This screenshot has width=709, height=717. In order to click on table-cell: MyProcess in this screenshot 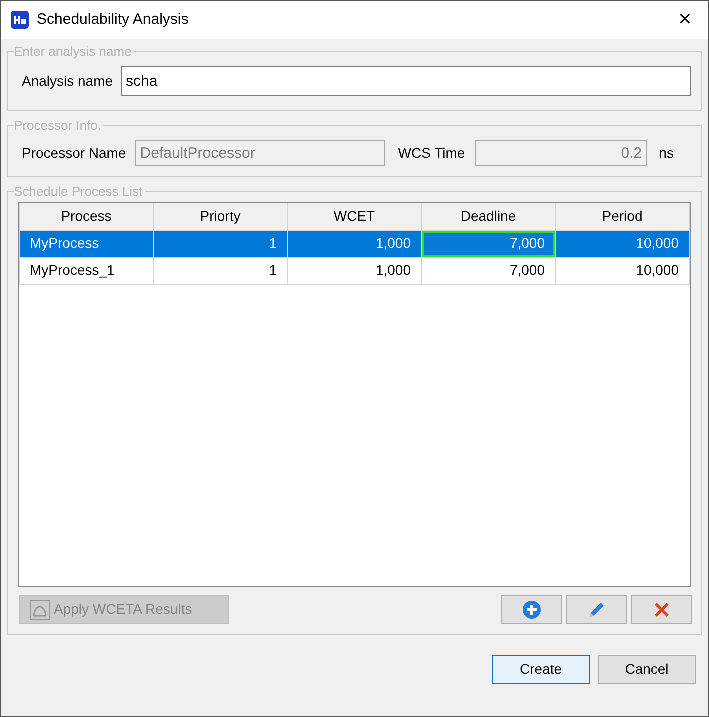, I will do `click(87, 243)`.